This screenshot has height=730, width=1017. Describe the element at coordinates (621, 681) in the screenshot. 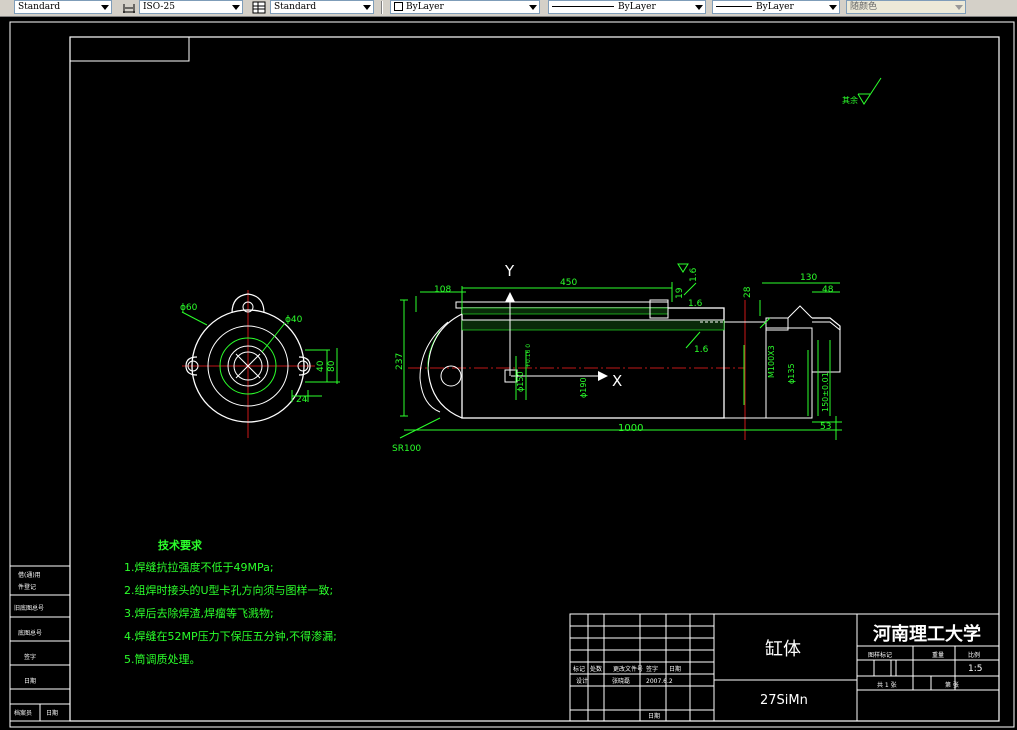

I see `designer-name: 张晓磊` at that location.